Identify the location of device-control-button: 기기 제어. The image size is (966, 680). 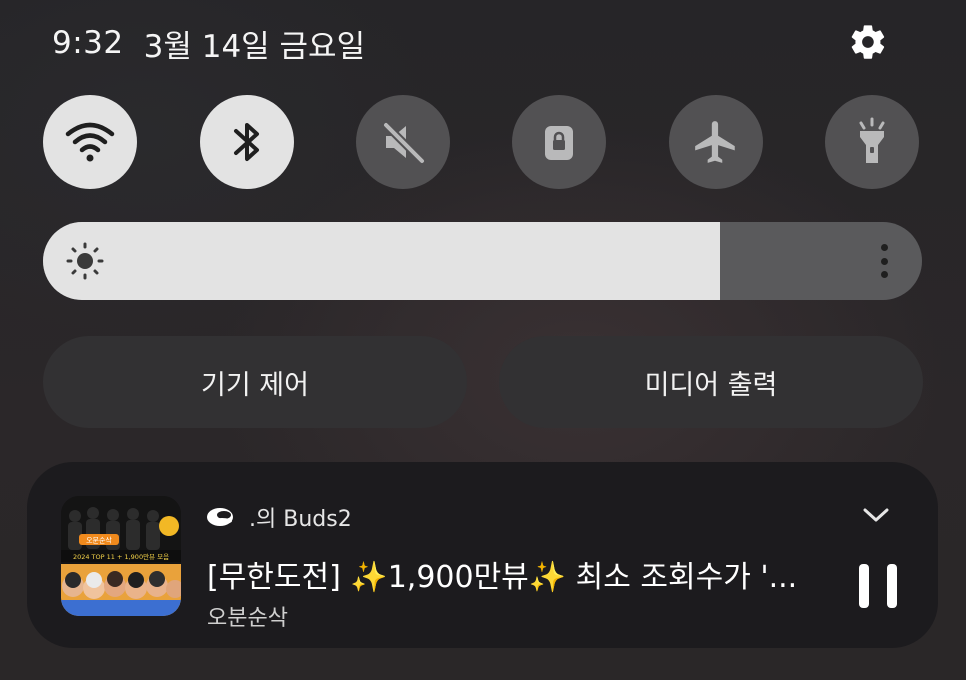
(255, 382).